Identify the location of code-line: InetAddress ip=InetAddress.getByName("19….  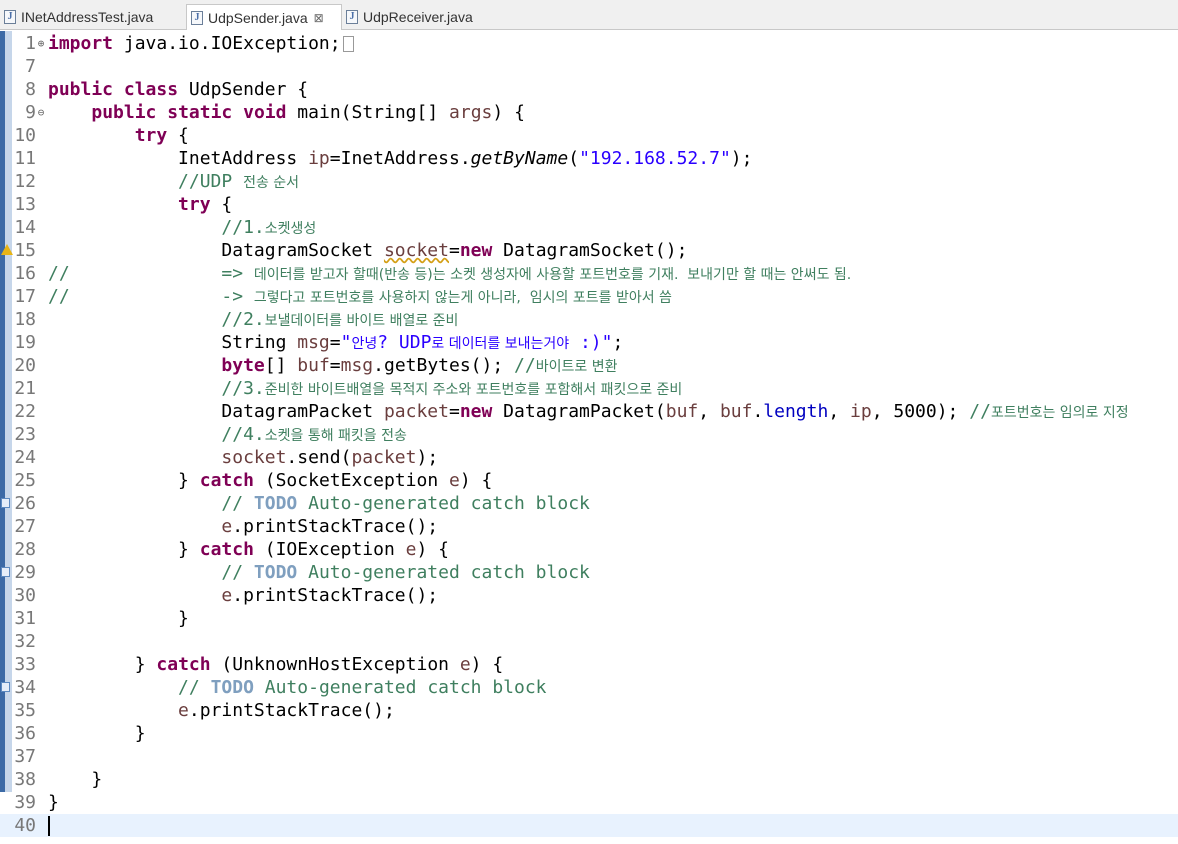
(589, 158).